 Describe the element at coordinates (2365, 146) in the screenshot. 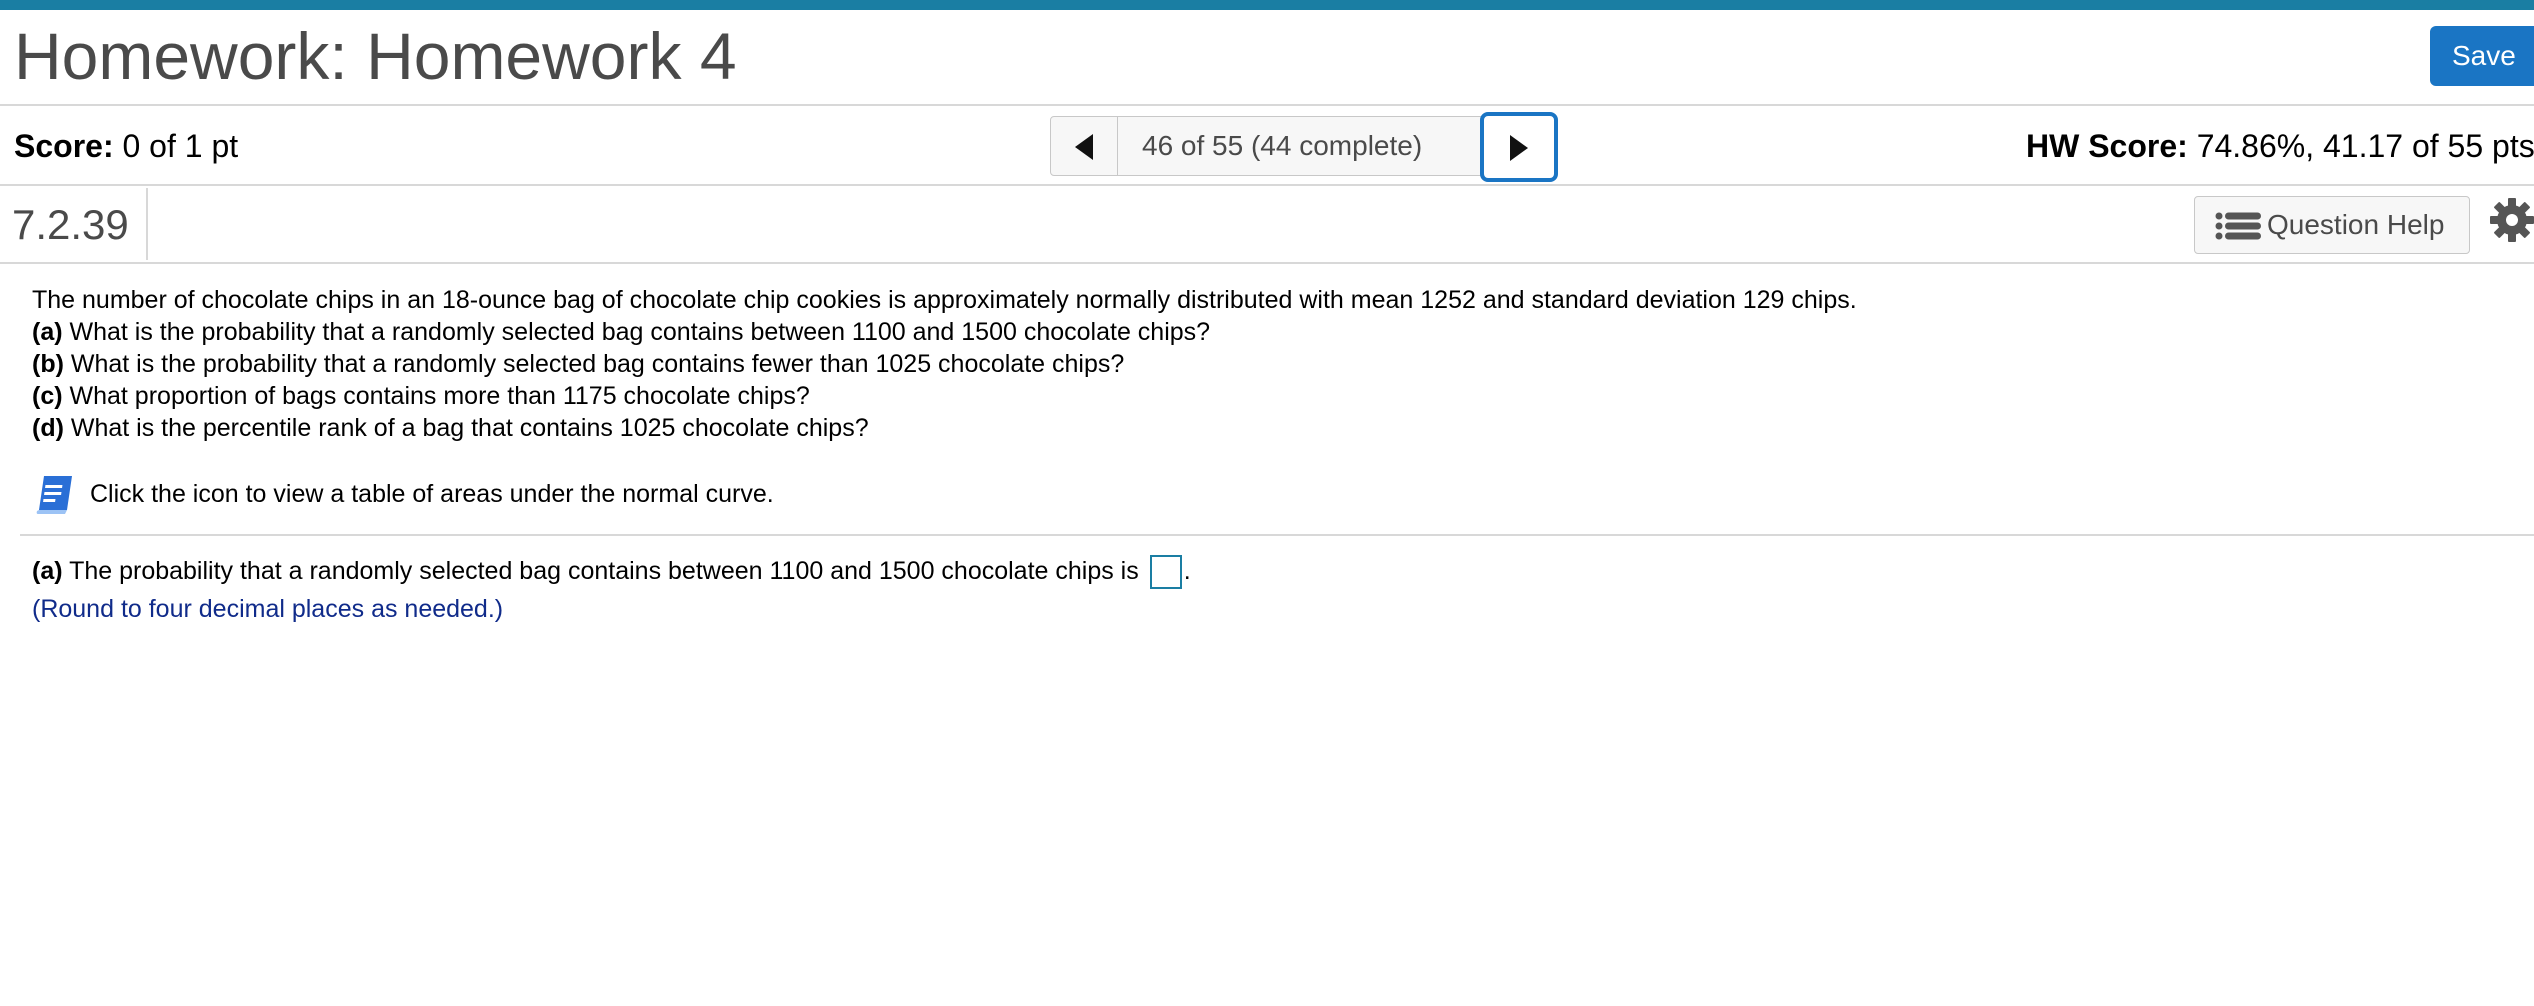

I see `hw-score-value: 74.86%, 41.17 of 55 pts` at that location.